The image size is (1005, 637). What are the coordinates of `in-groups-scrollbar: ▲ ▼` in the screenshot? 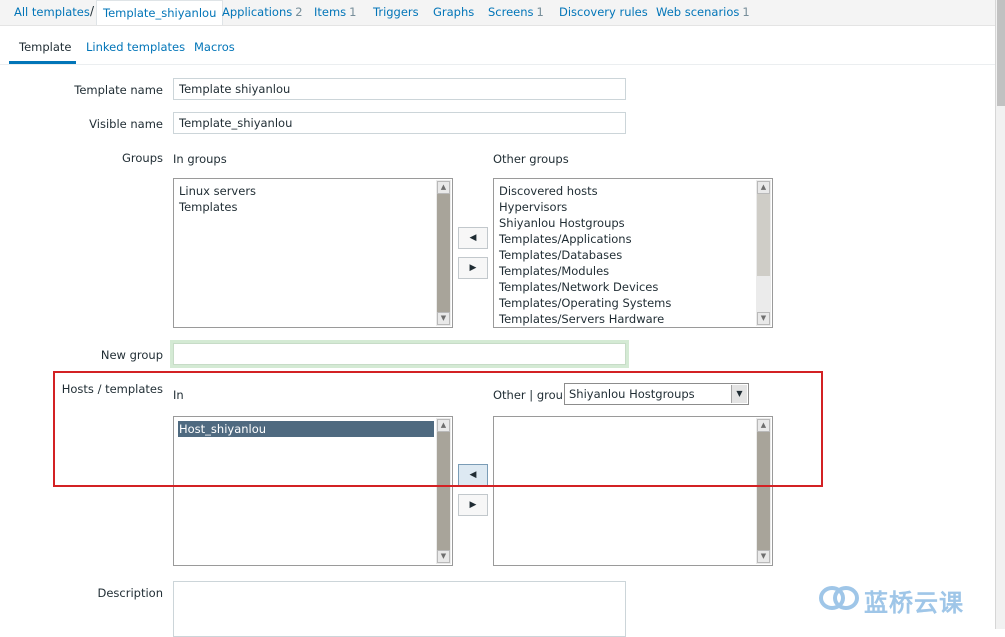 It's located at (443, 253).